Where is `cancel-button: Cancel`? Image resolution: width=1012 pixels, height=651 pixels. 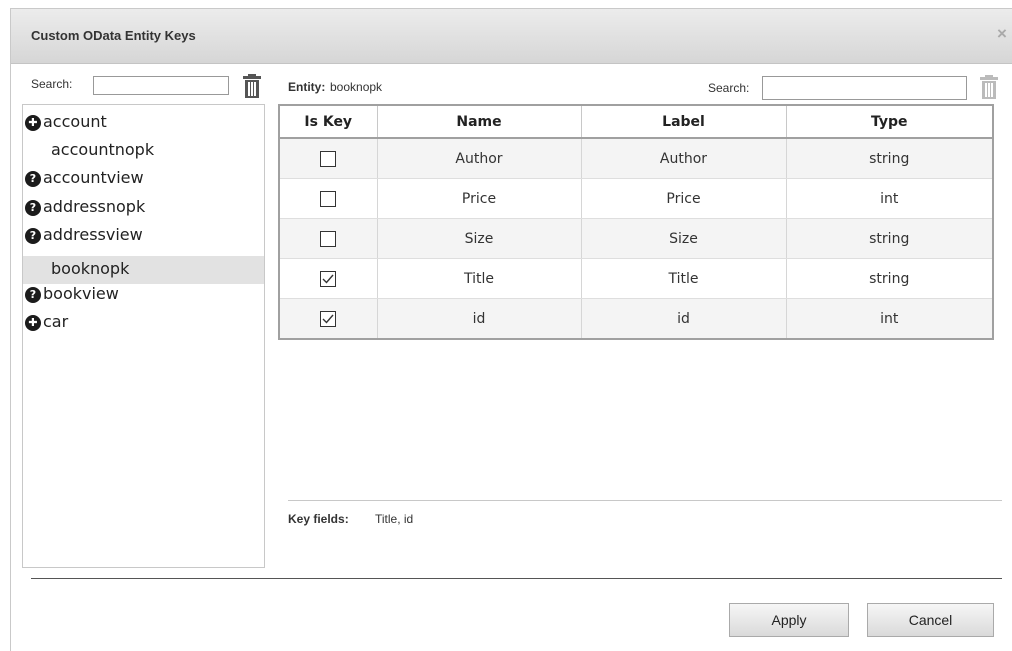
cancel-button: Cancel is located at coordinates (930, 620).